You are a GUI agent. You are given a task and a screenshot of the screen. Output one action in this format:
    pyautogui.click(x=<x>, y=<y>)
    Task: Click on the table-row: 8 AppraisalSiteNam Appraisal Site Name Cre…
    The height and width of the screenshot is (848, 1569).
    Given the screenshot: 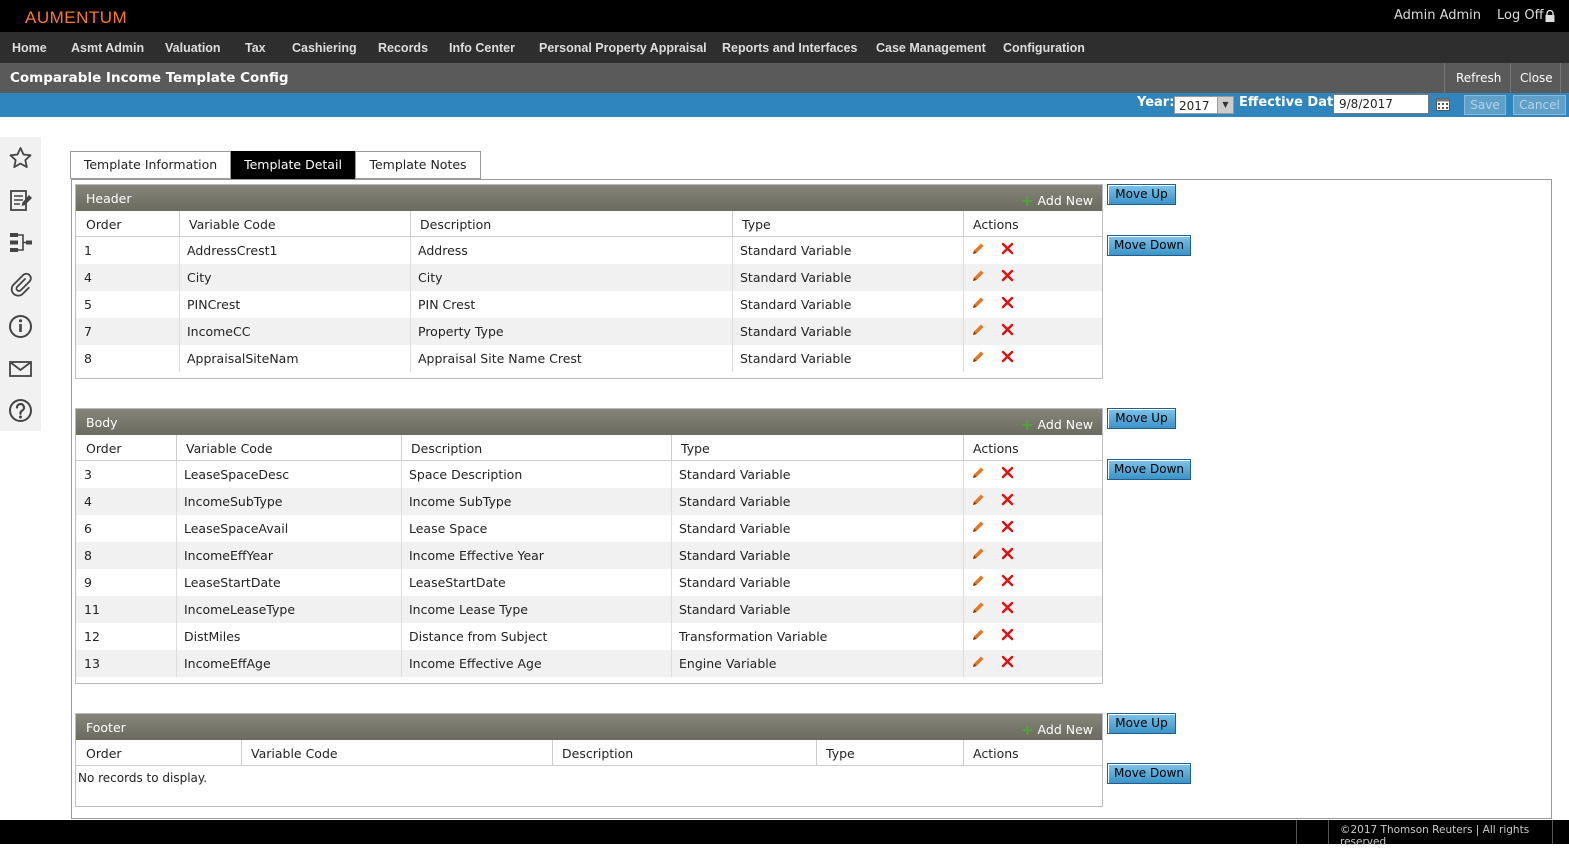 What is the action you would take?
    pyautogui.click(x=589, y=358)
    